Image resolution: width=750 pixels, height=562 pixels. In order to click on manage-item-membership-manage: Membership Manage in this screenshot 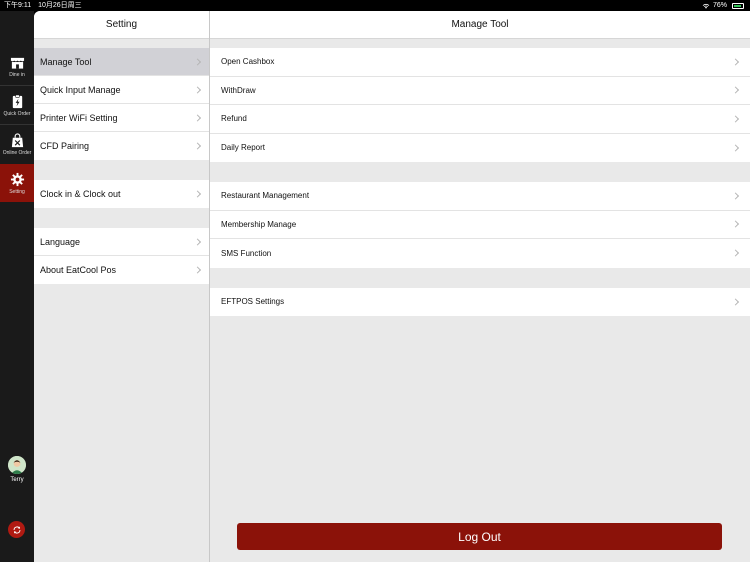, I will do `click(480, 224)`.